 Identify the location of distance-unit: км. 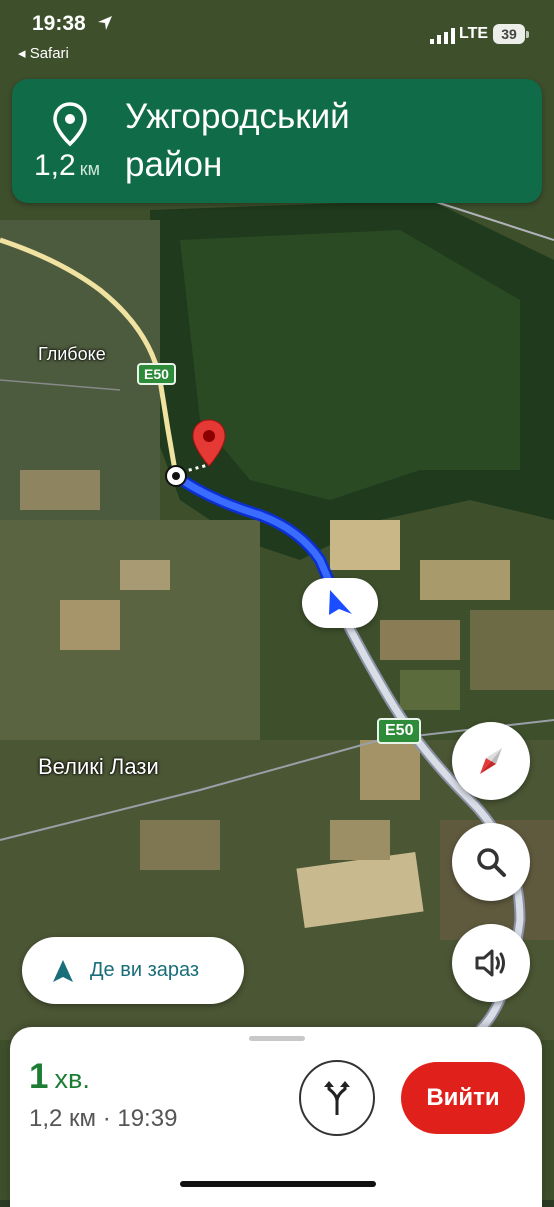
(89, 169).